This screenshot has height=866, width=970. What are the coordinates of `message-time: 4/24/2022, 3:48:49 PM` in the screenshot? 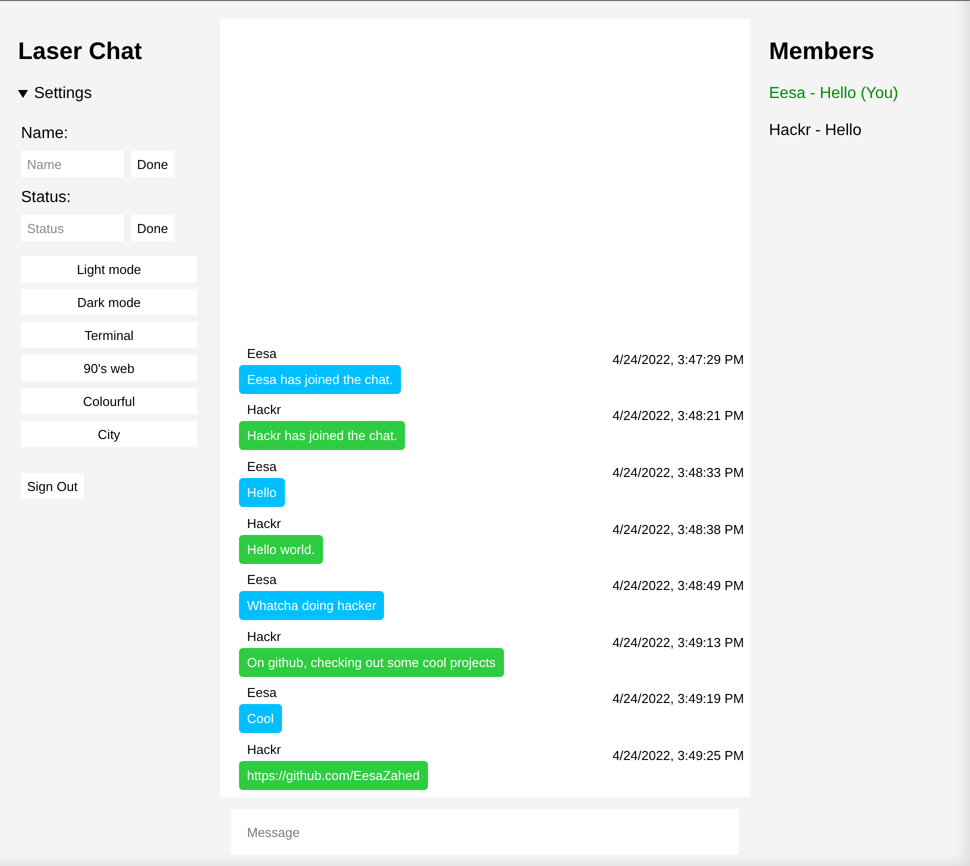 It's located at (678, 586).